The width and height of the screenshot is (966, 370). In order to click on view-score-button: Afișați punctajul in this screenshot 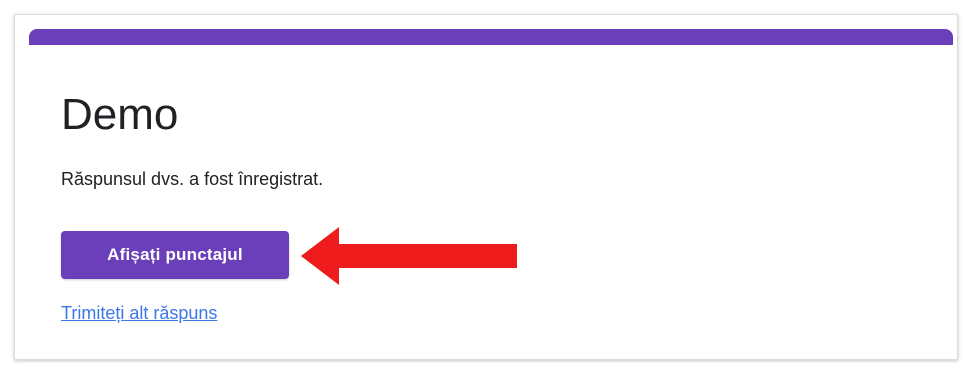, I will do `click(175, 255)`.